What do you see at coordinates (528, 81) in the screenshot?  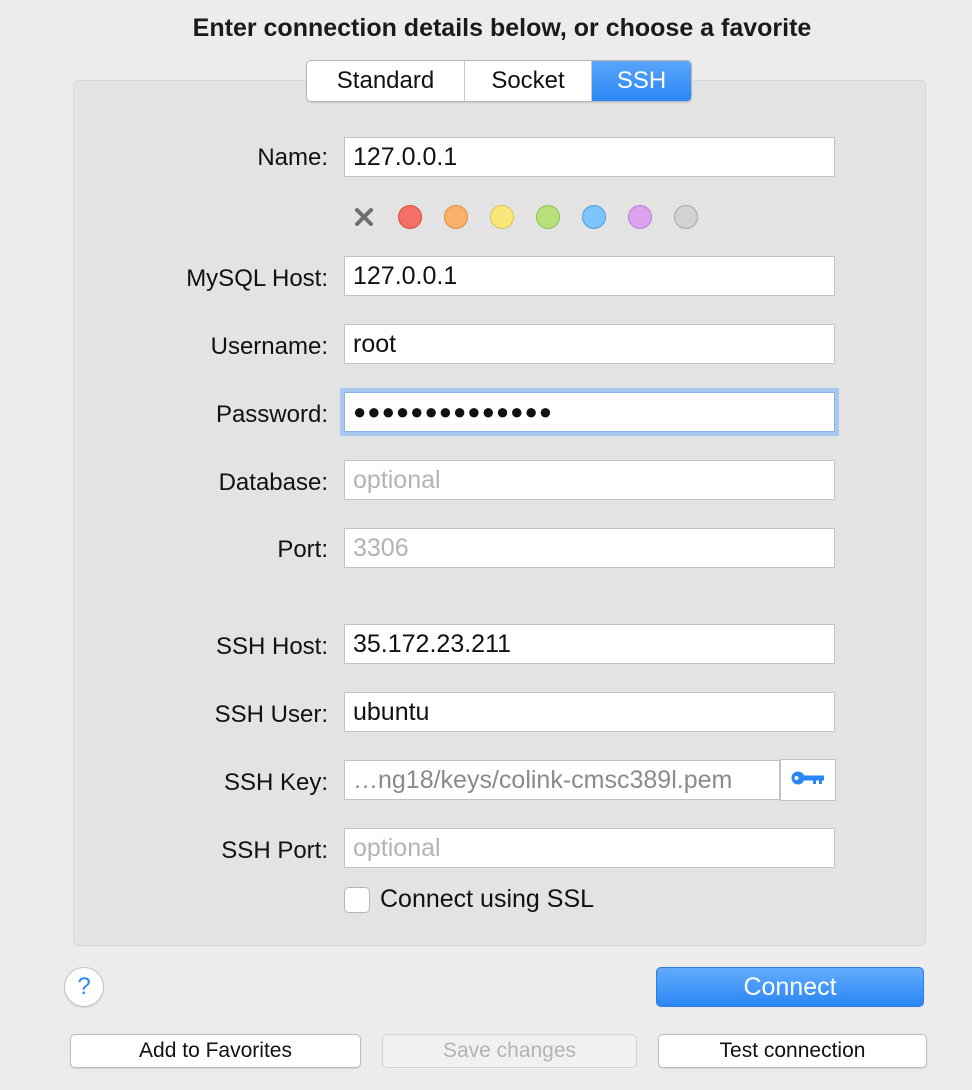 I see `tab-socket: Socket` at bounding box center [528, 81].